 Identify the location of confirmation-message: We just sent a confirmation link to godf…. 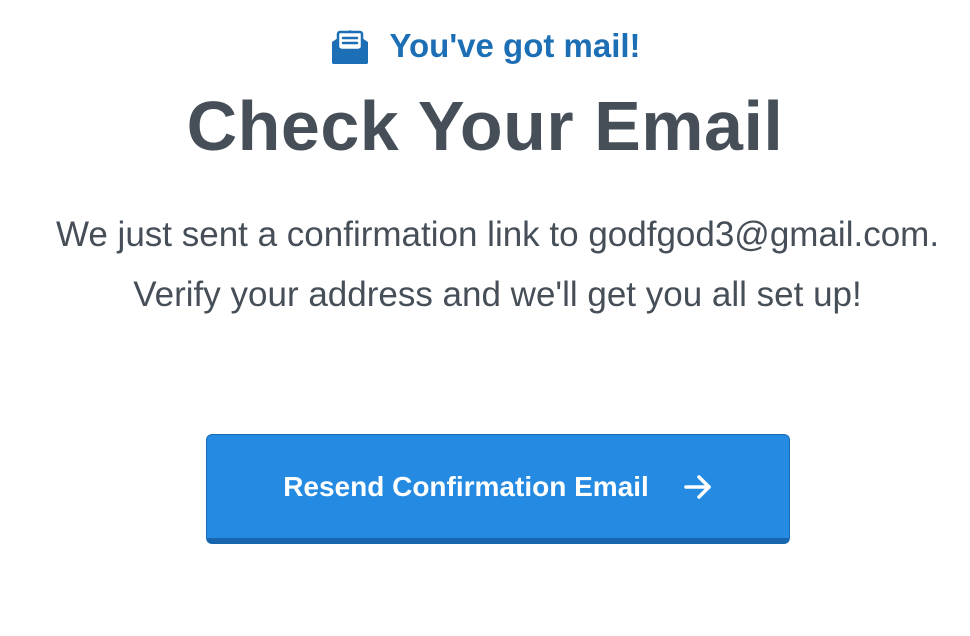
(497, 264).